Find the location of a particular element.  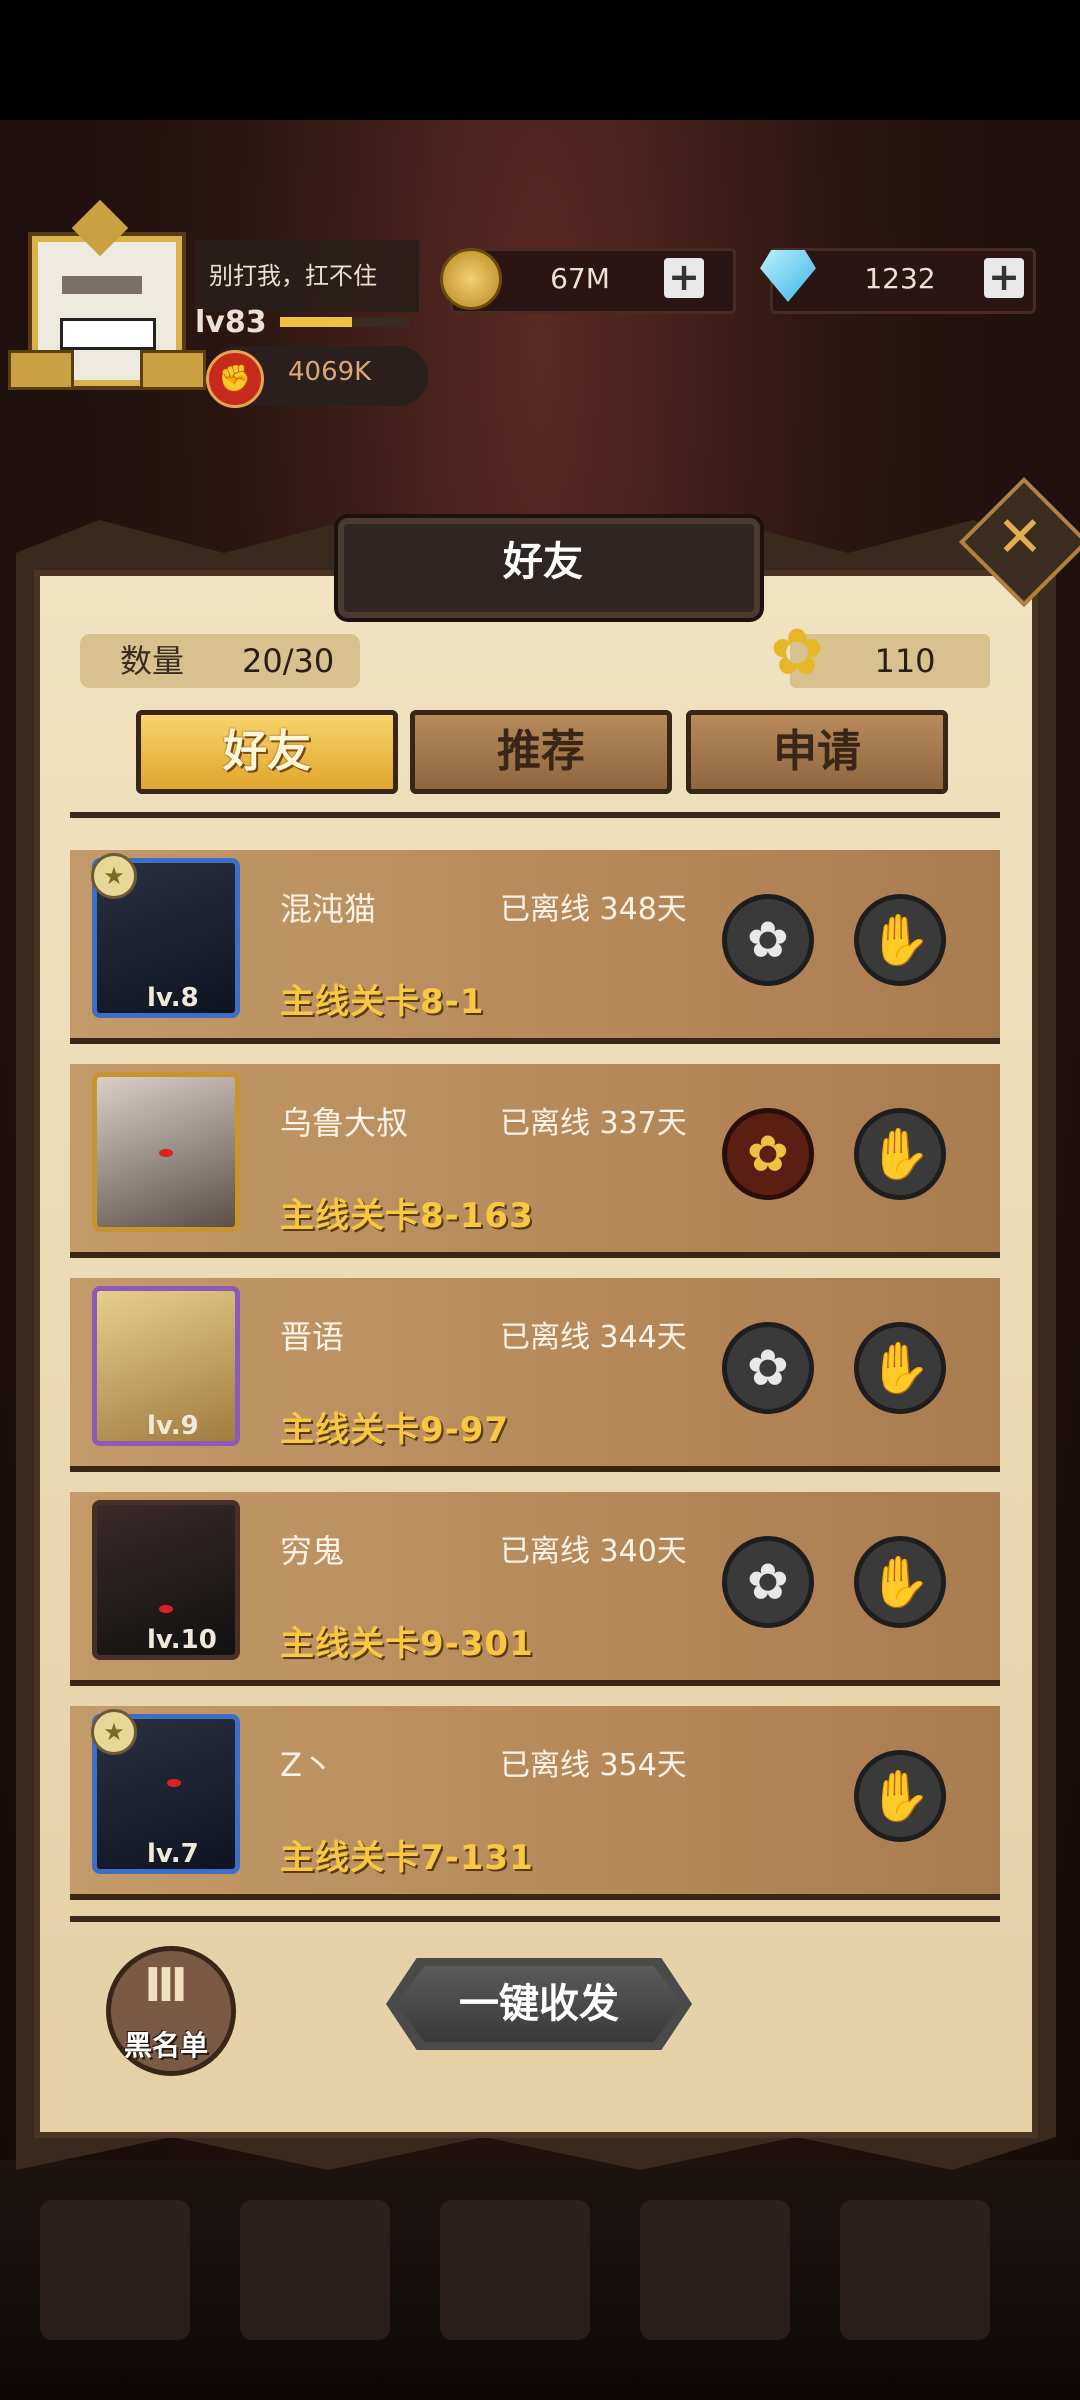

blacklist-label: 黑名单 is located at coordinates (166, 2044).